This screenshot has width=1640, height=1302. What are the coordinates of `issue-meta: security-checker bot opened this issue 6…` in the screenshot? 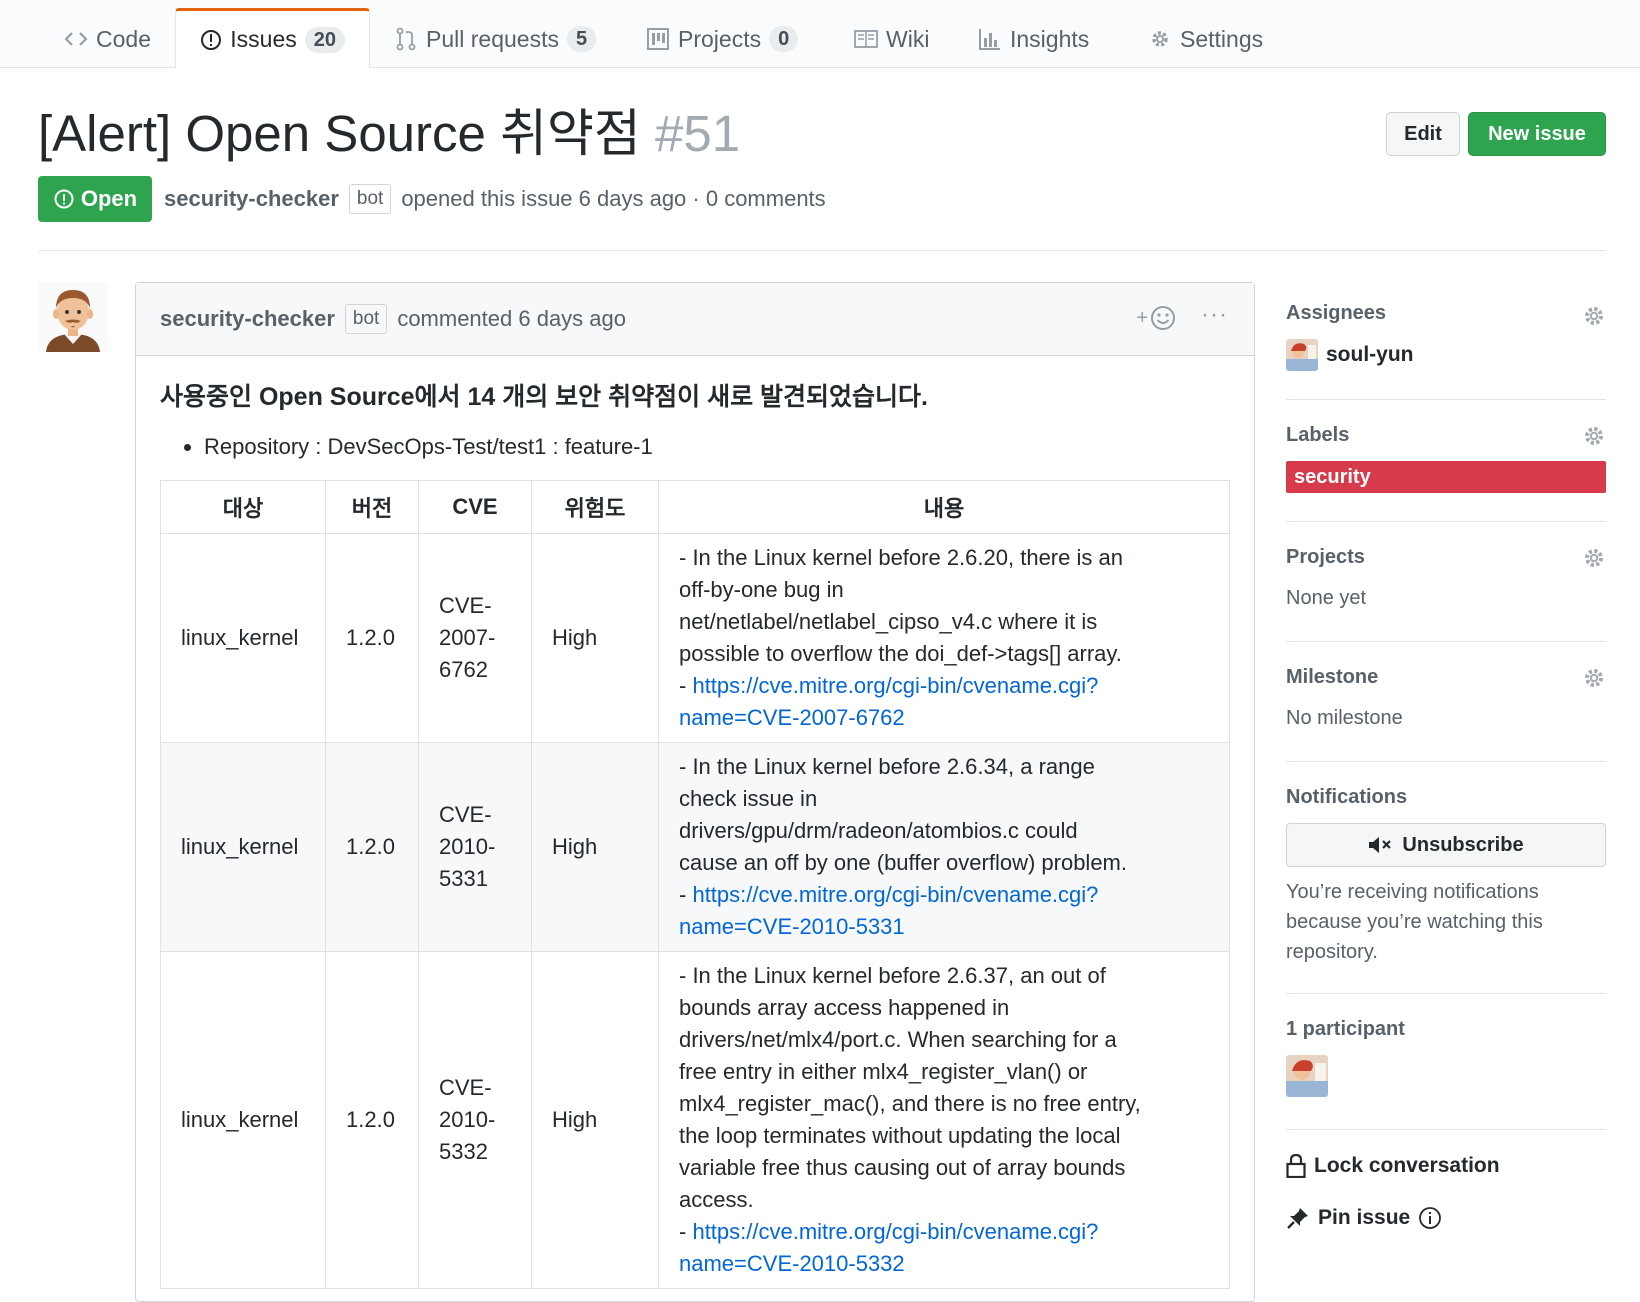 It's located at (495, 199).